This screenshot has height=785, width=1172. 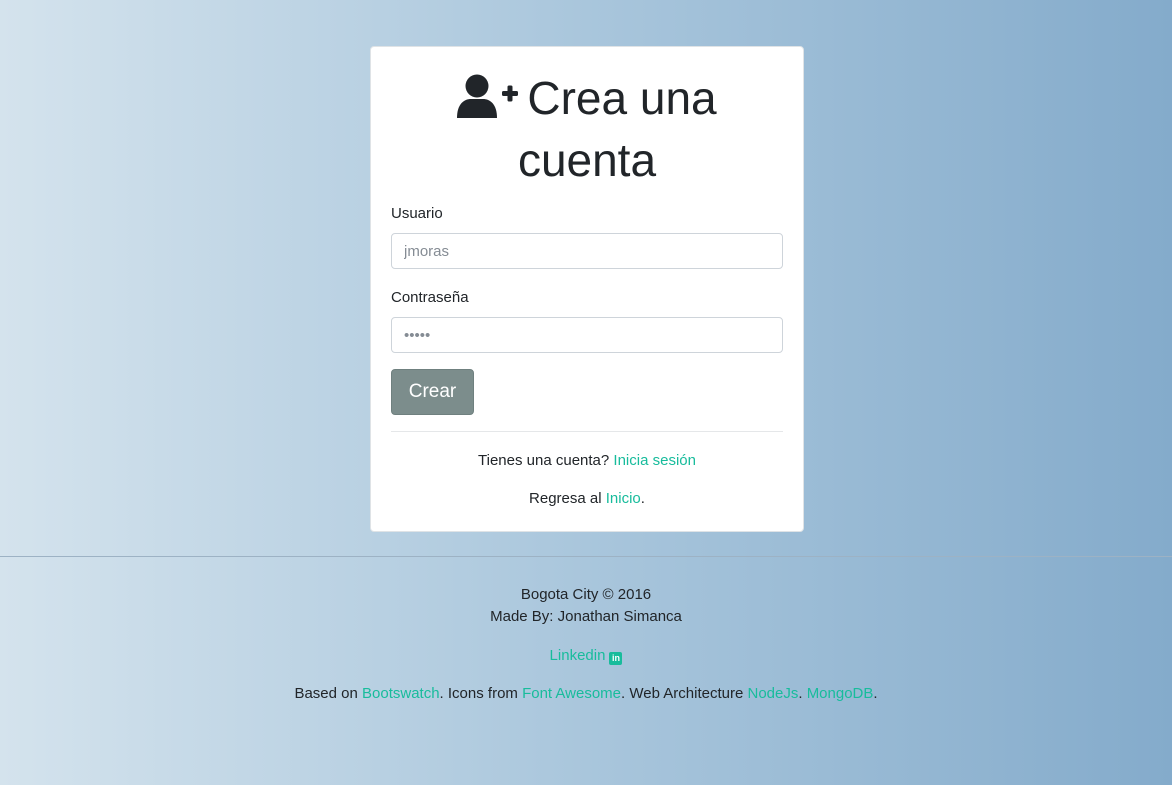 What do you see at coordinates (417, 213) in the screenshot?
I see `username-label: Usuario` at bounding box center [417, 213].